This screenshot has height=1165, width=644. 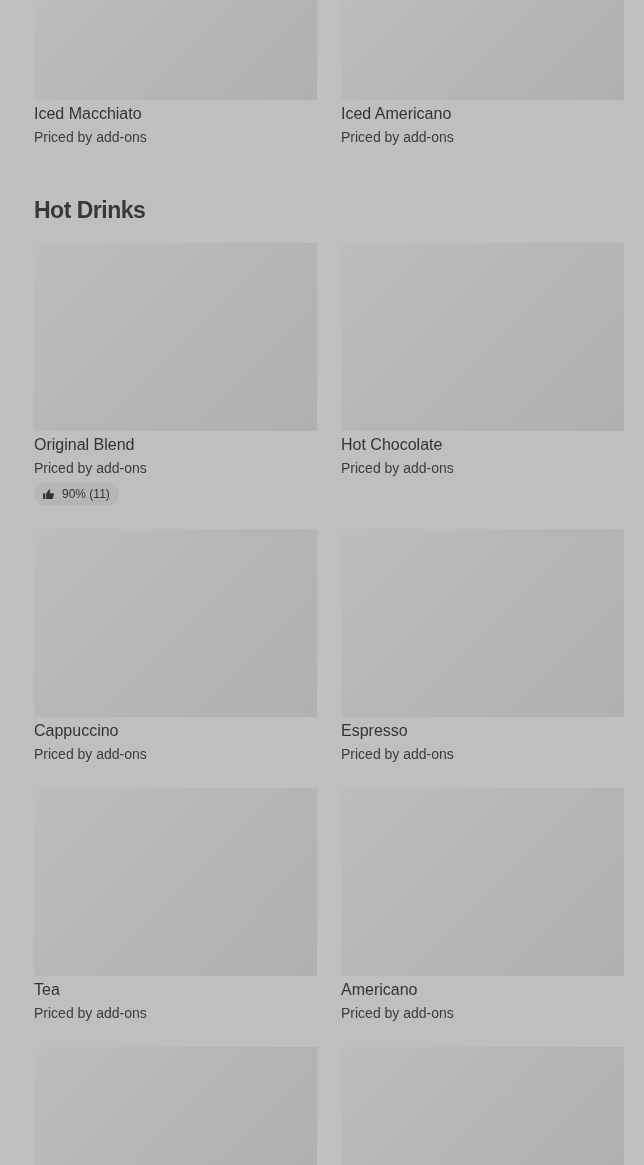 What do you see at coordinates (379, 990) in the screenshot?
I see `item-name: Americano` at bounding box center [379, 990].